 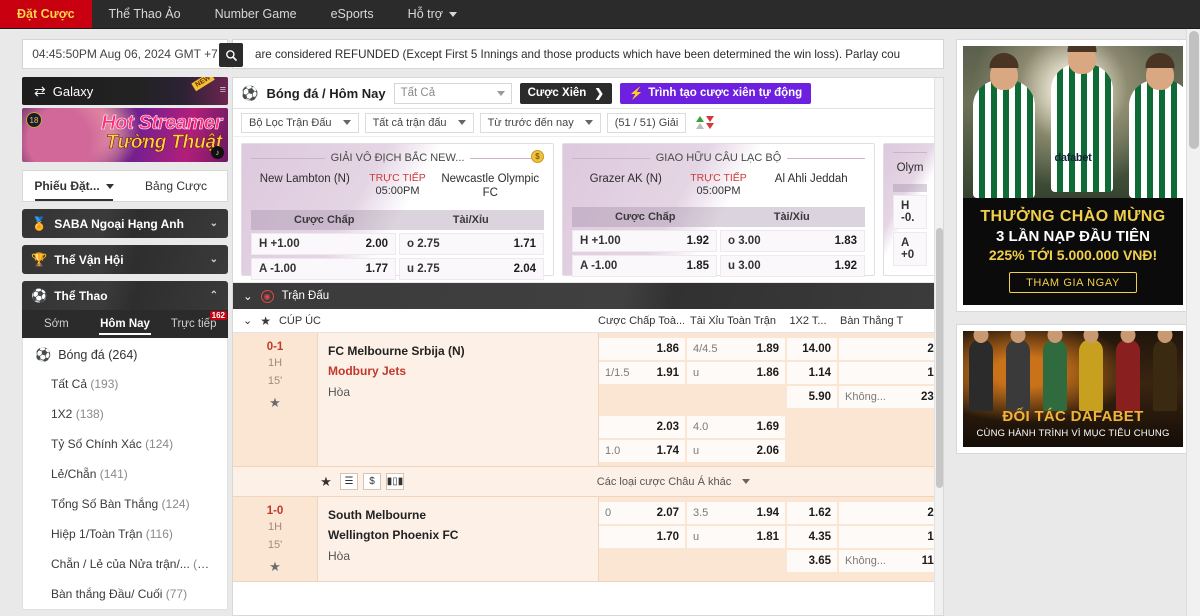 What do you see at coordinates (176, 186) in the screenshot?
I see `tab-bang-cuoc: Bảng Cược` at bounding box center [176, 186].